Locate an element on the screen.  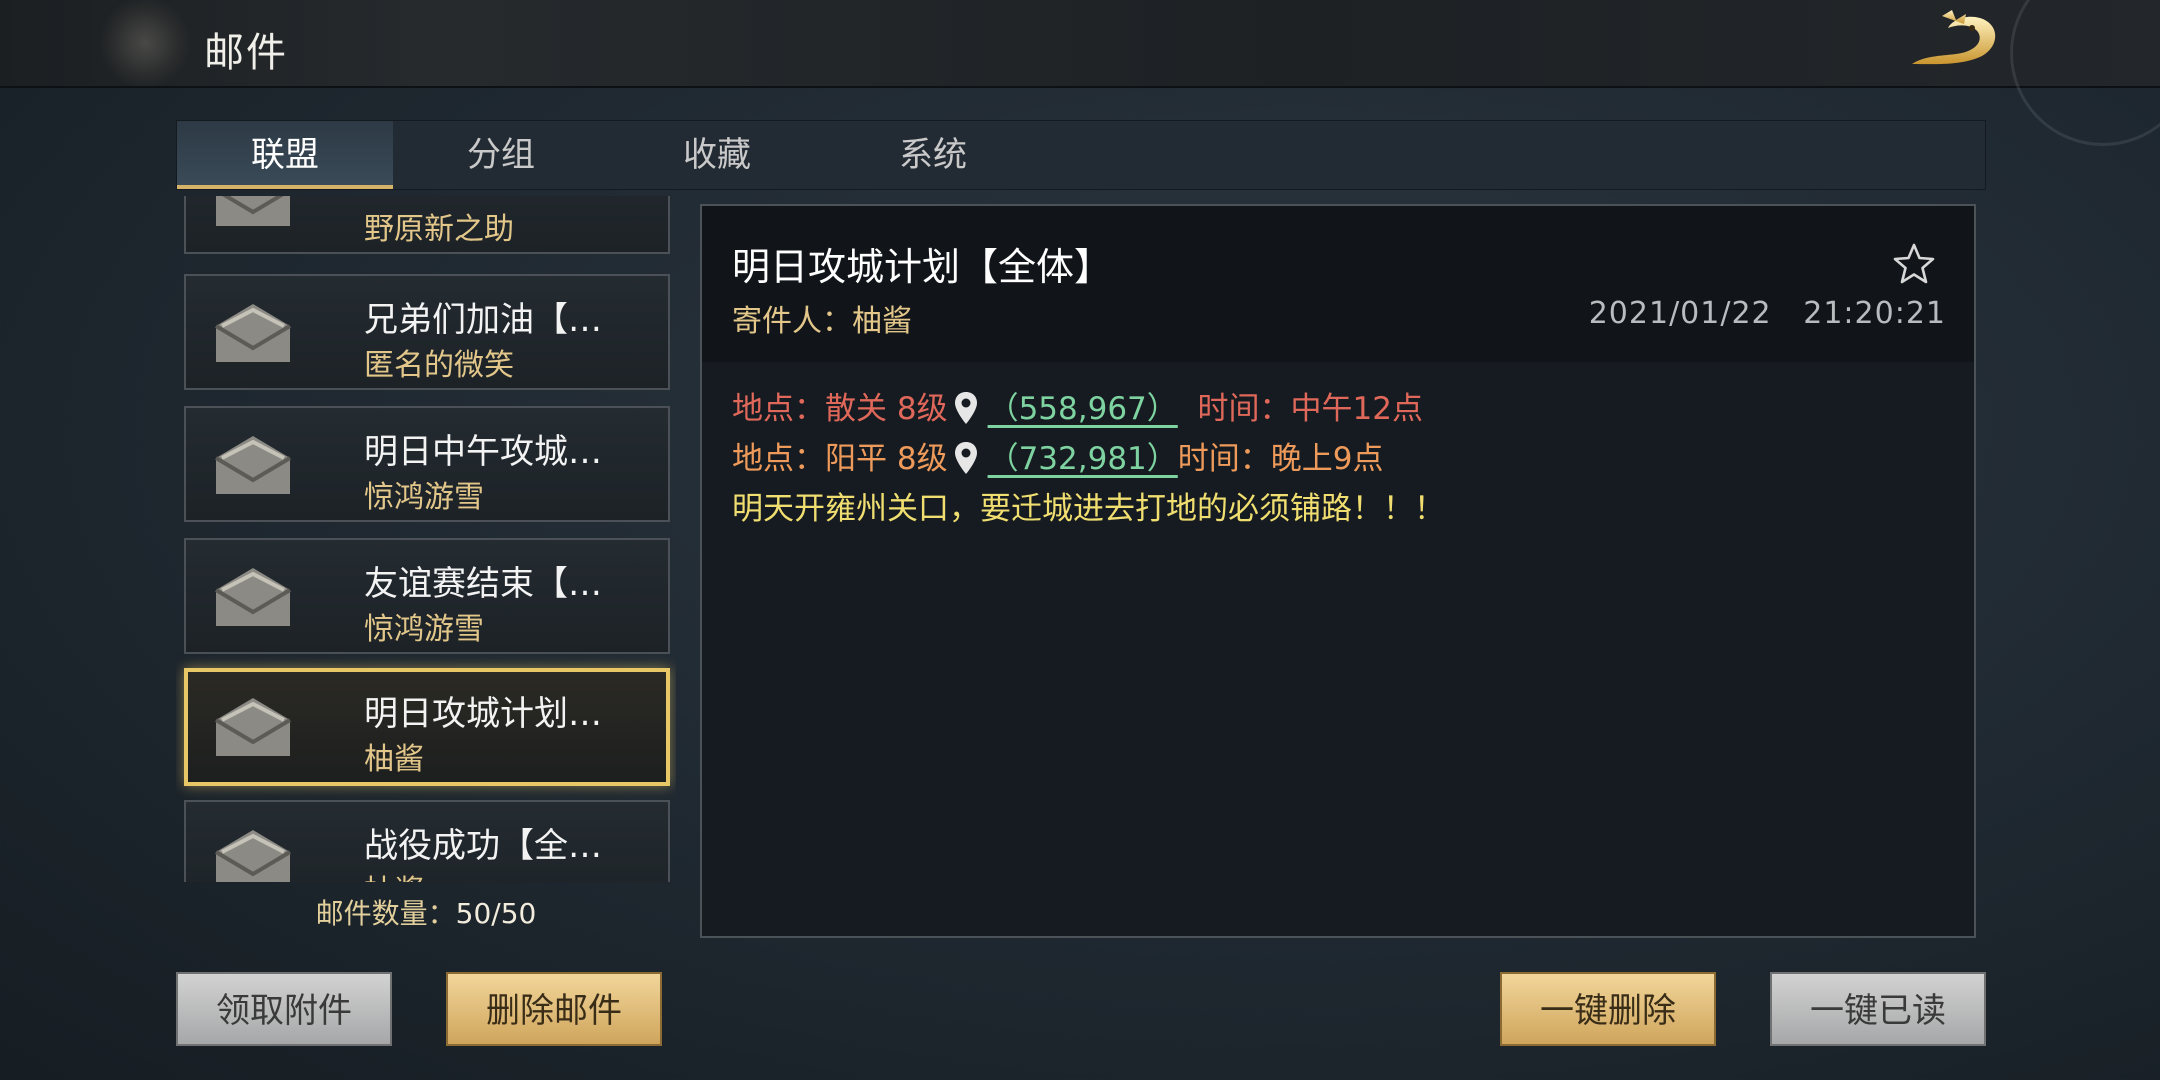
mail-time: 21:20:21 is located at coordinates (1874, 313).